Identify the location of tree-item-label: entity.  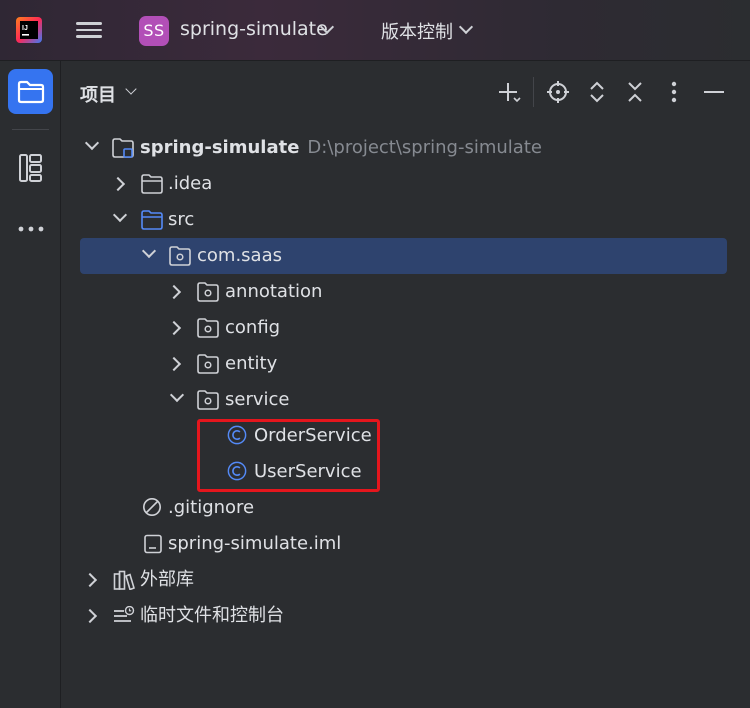
(251, 363).